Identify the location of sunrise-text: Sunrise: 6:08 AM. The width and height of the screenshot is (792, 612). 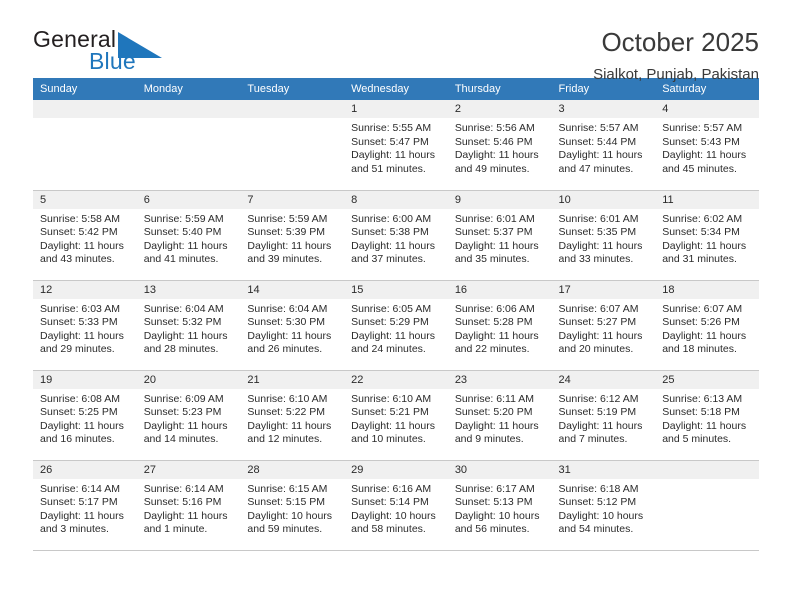
(80, 398).